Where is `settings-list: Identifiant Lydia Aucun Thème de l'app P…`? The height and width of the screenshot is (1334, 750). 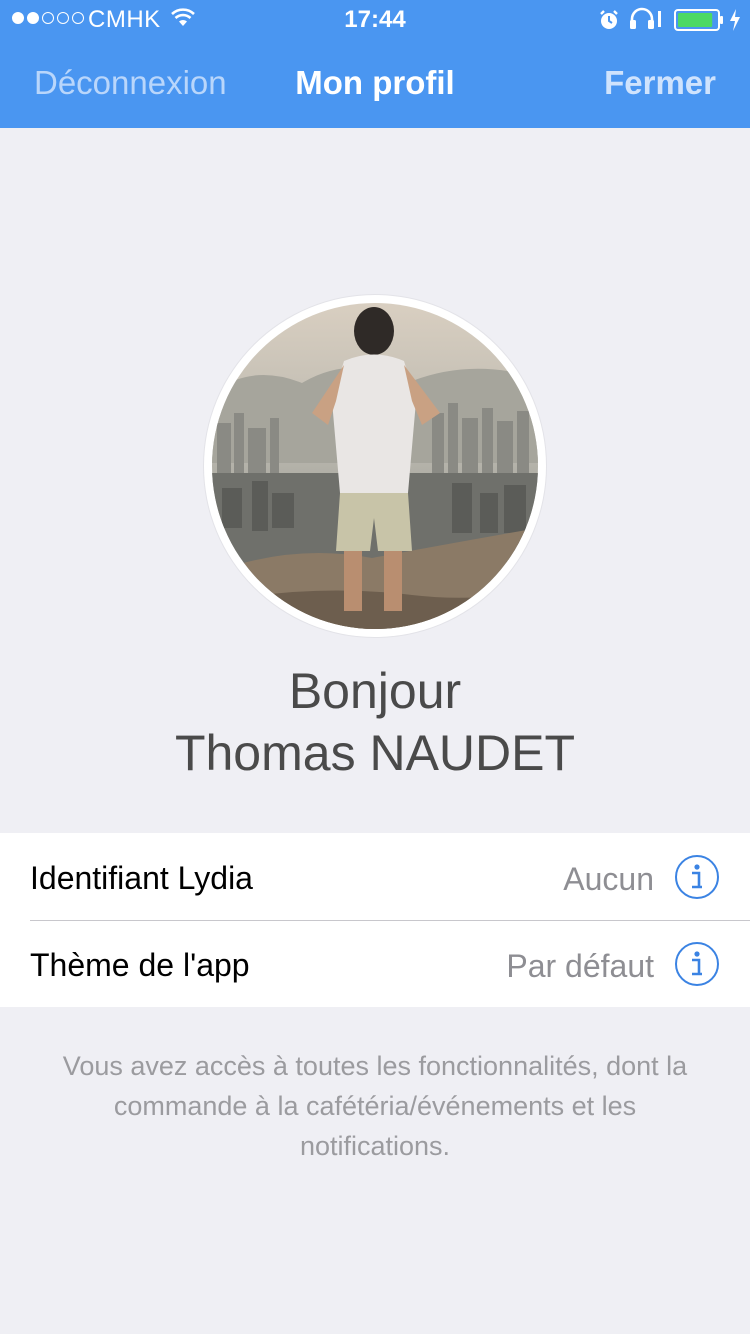
settings-list: Identifiant Lydia Aucun Thème de l'app P… is located at coordinates (375, 920).